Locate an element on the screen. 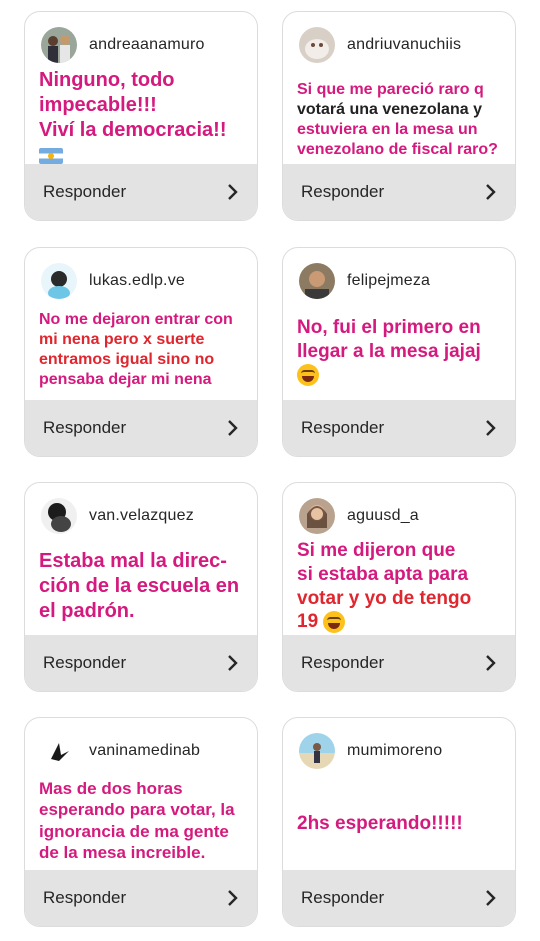  woman-photo-avatar is located at coordinates (317, 516).